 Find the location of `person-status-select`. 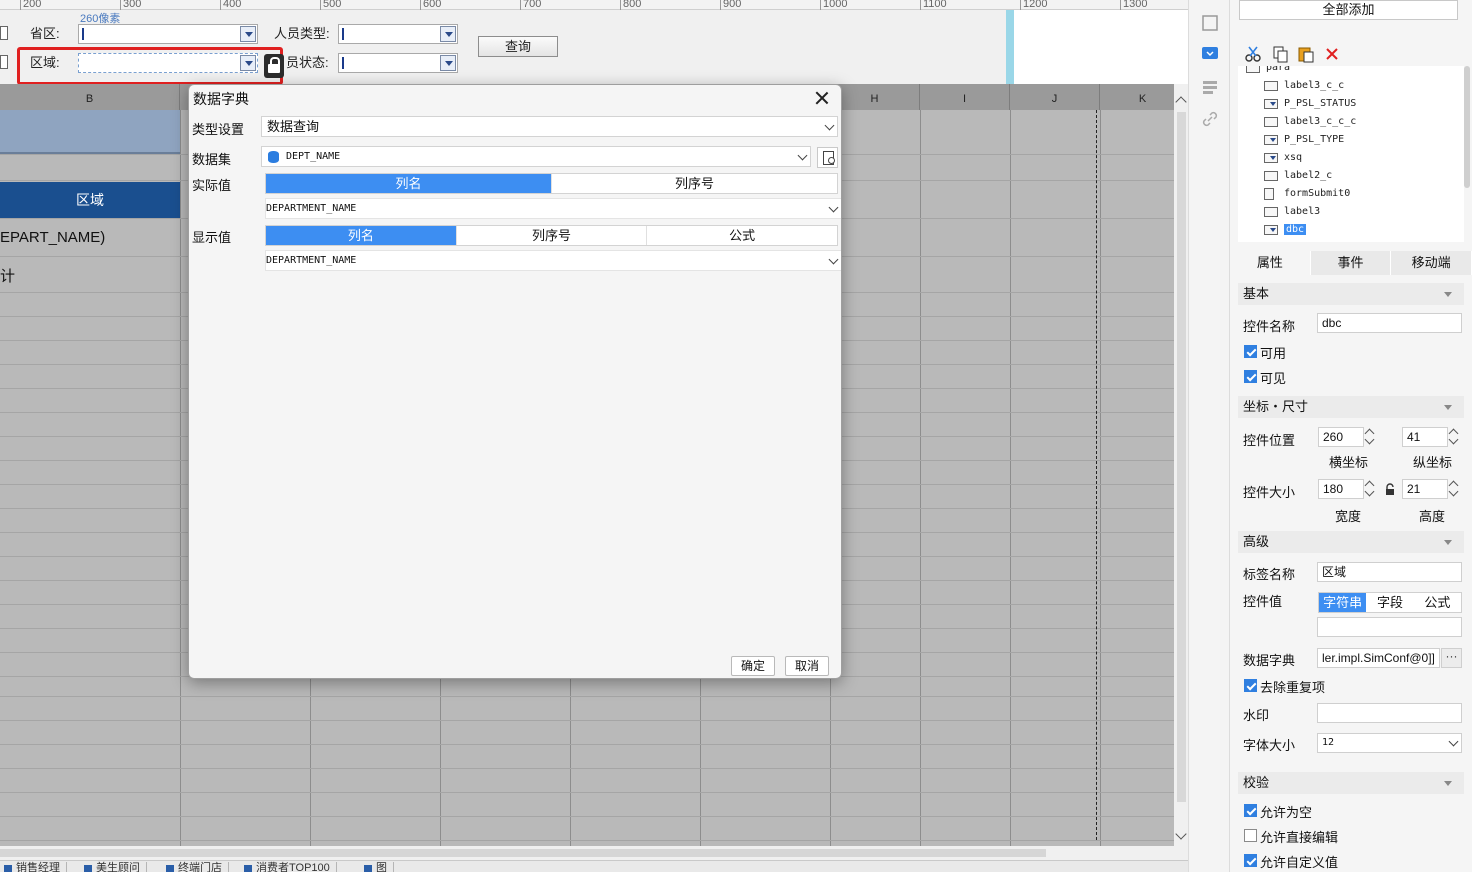

person-status-select is located at coordinates (398, 63).